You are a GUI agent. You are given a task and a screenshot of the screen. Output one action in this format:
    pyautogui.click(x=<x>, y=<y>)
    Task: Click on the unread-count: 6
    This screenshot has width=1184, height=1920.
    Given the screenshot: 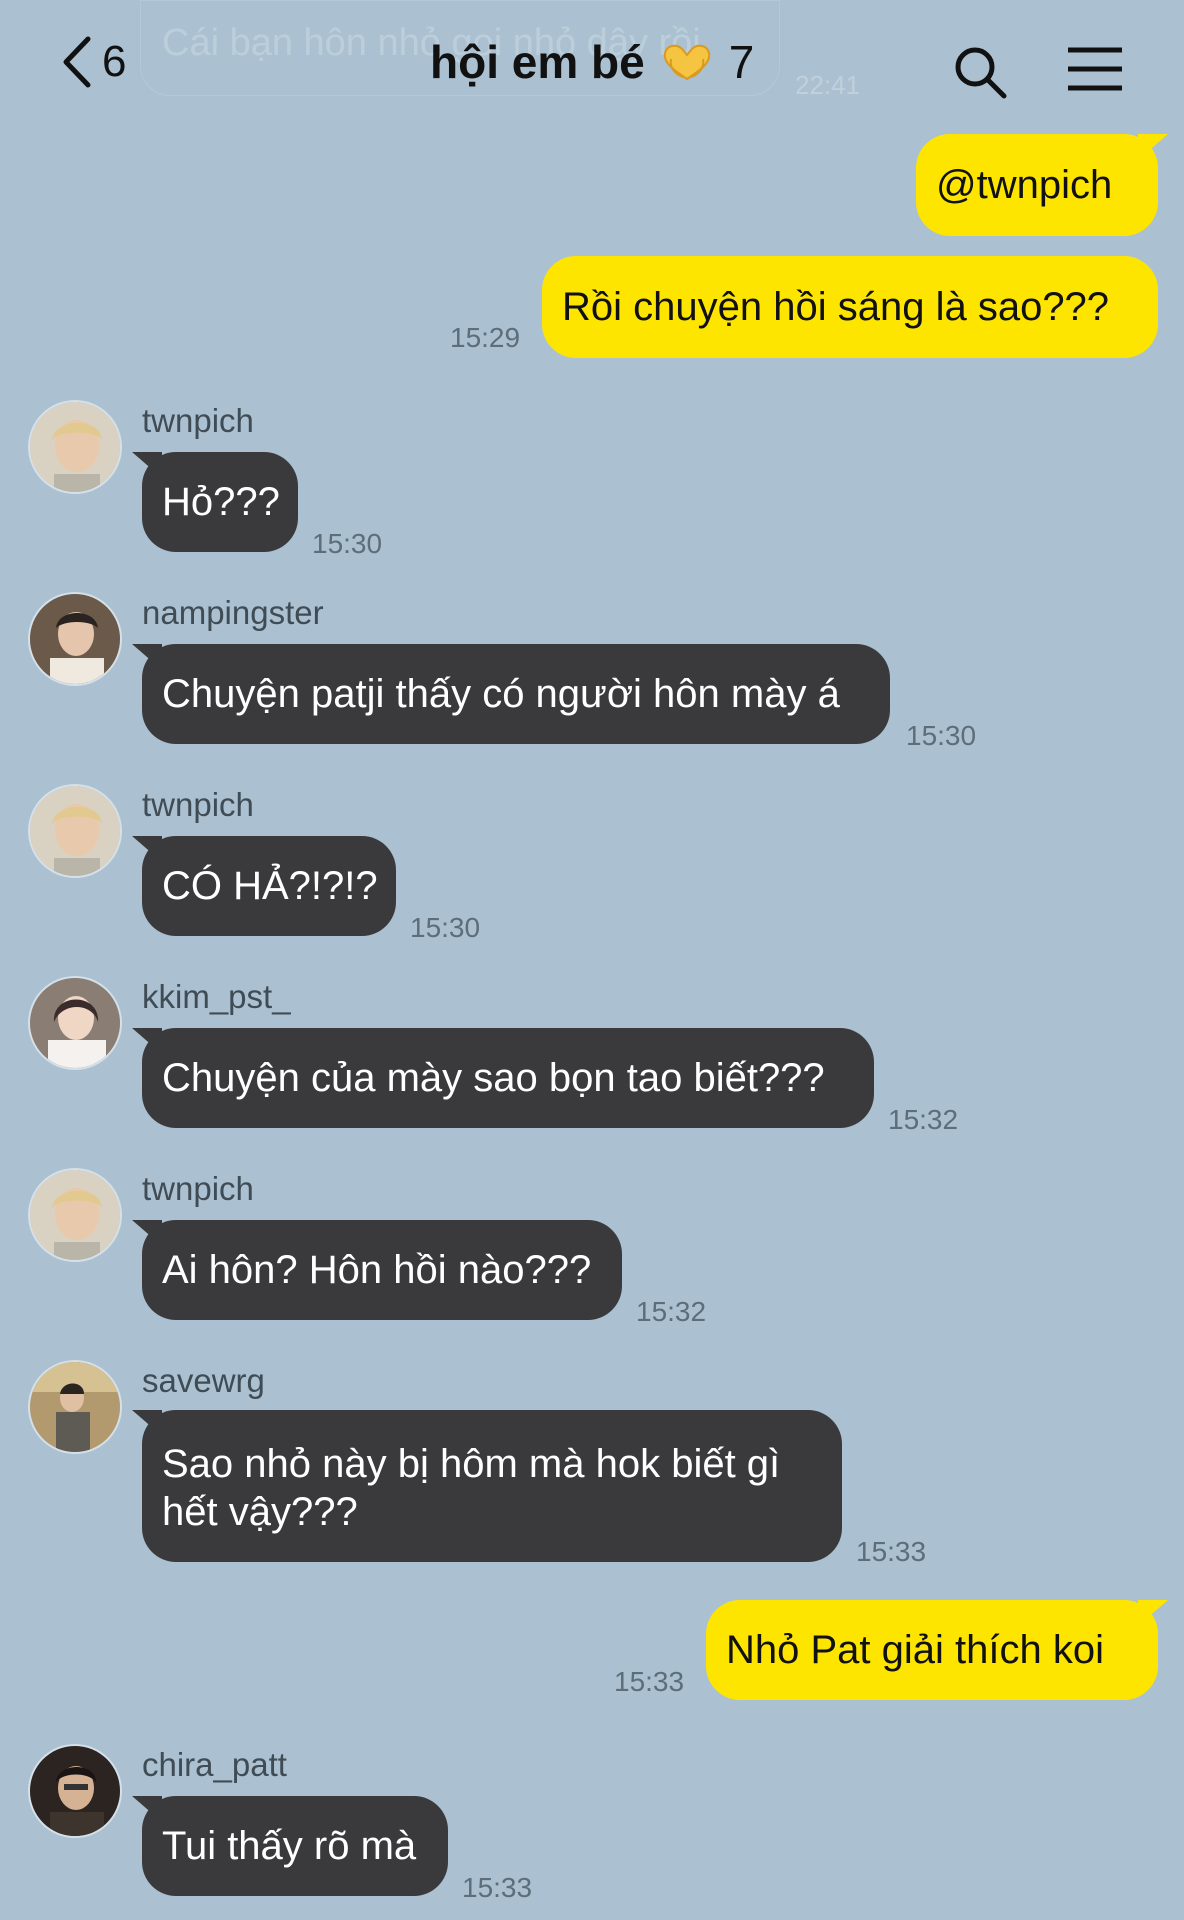 What is the action you would take?
    pyautogui.click(x=114, y=61)
    